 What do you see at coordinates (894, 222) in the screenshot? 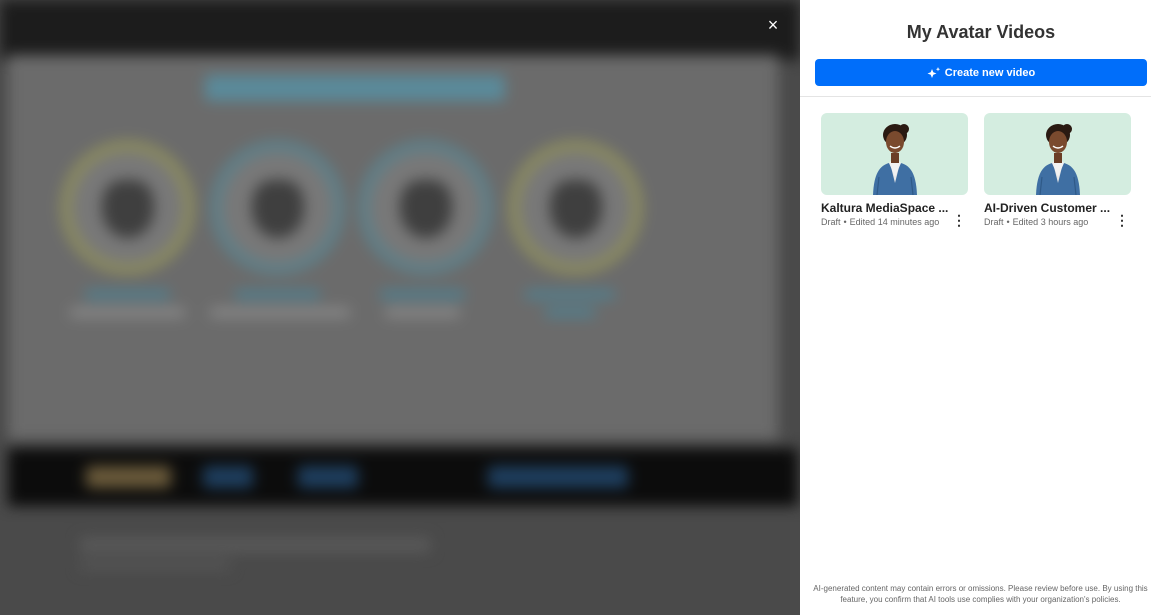
I see `video-edited-time: Edited 14 minutes ago` at bounding box center [894, 222].